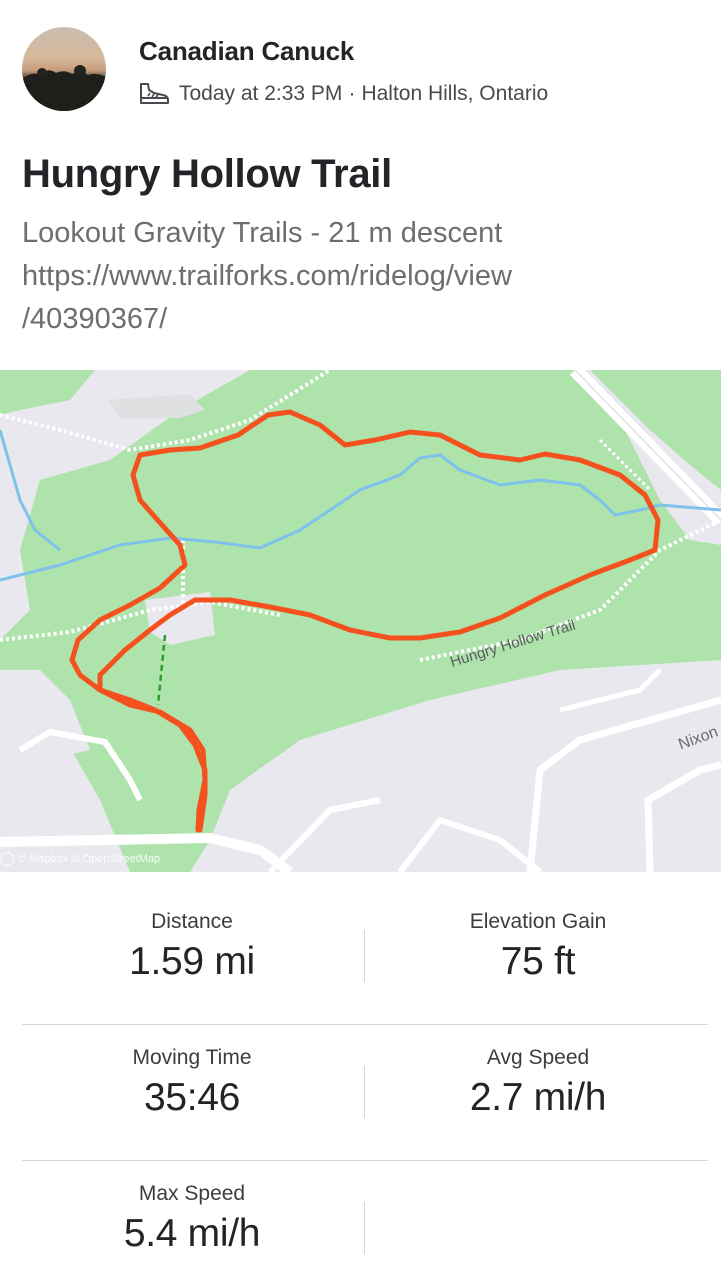  I want to click on stat-elevation-gain: Elevation Gain 75 ft, so click(538, 947).